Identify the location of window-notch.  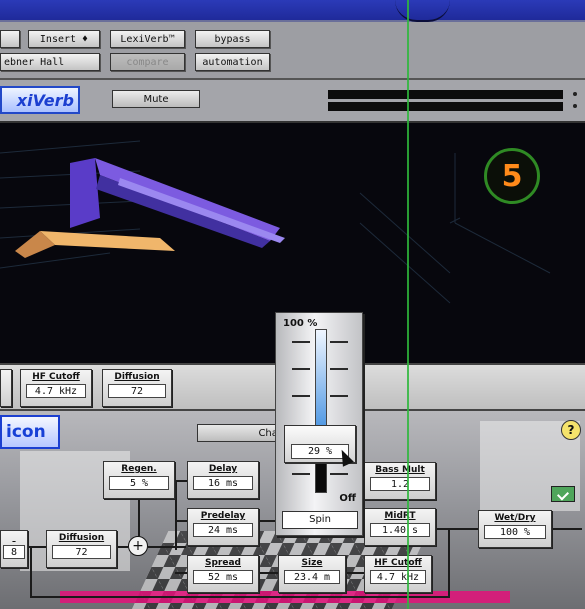
(422, 11).